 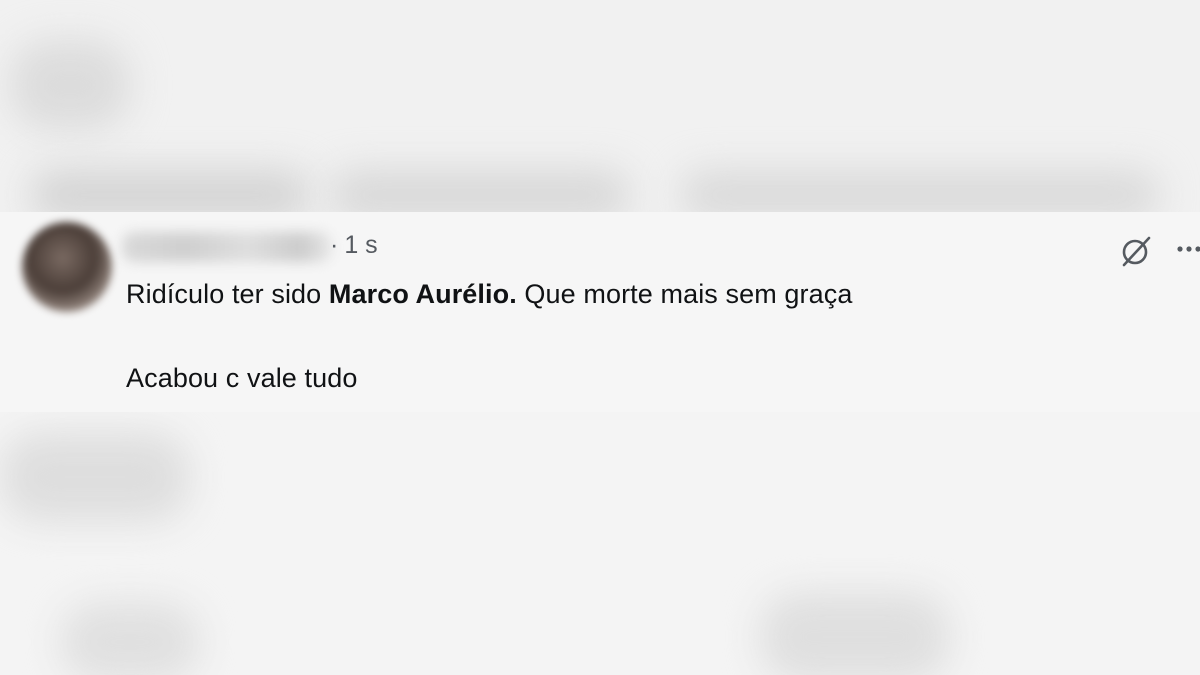 I want to click on timestamp: 1 s, so click(x=360, y=245).